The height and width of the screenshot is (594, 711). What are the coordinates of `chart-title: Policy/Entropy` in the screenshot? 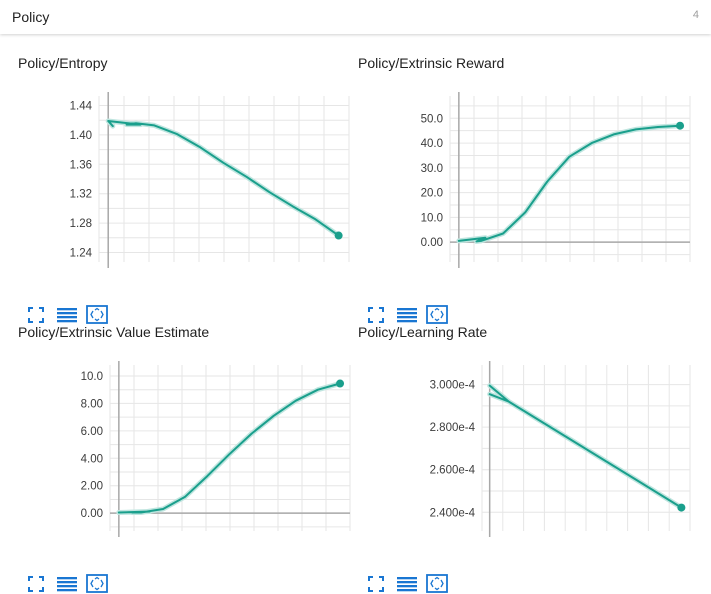 It's located at (63, 63).